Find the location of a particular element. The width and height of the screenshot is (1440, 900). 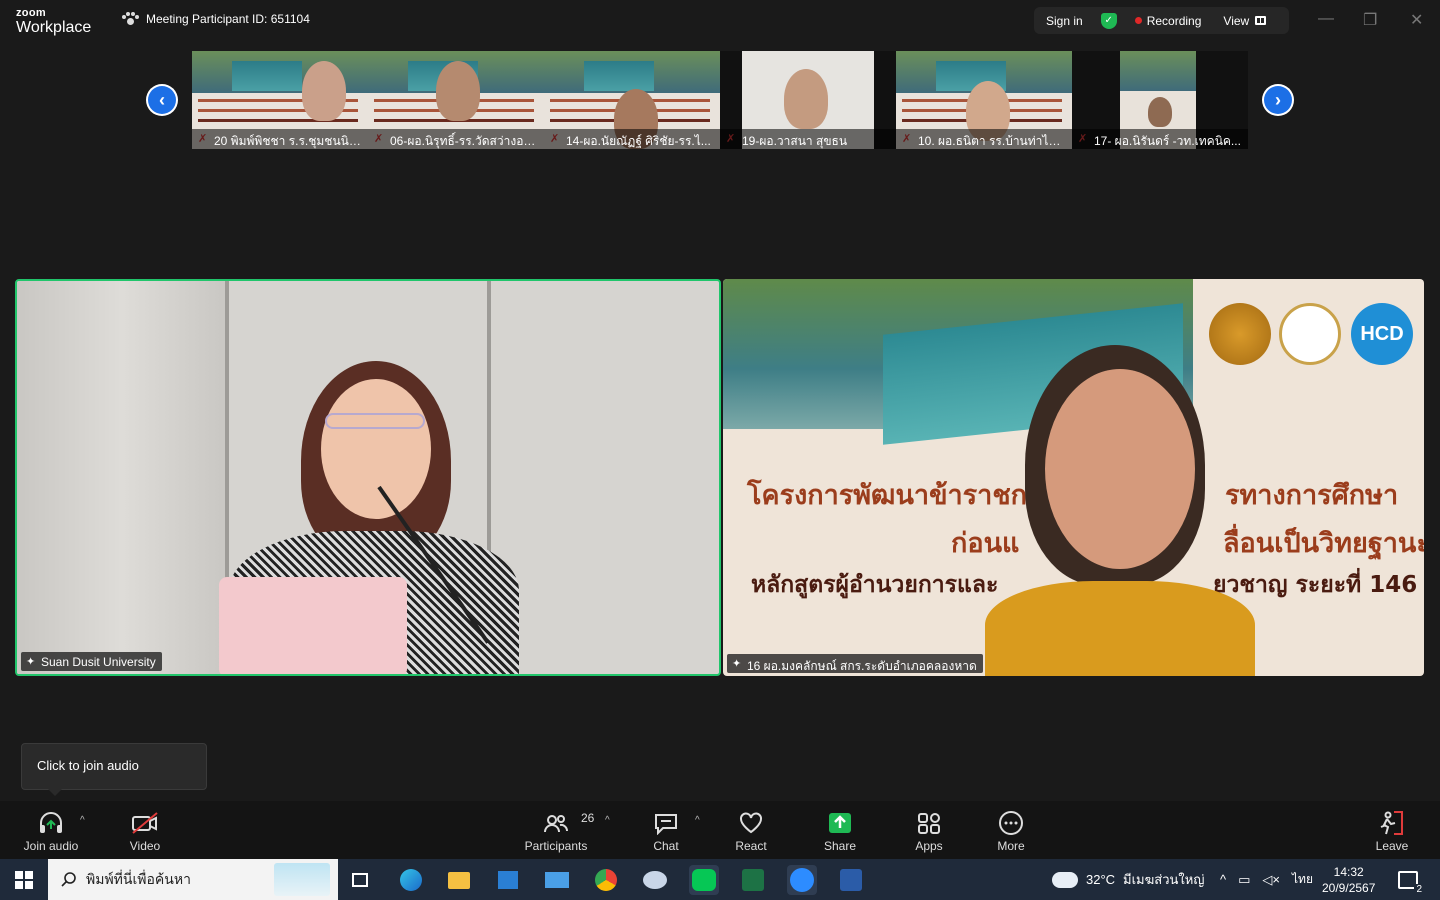

sign-in-button: Sign in is located at coordinates (1064, 21).